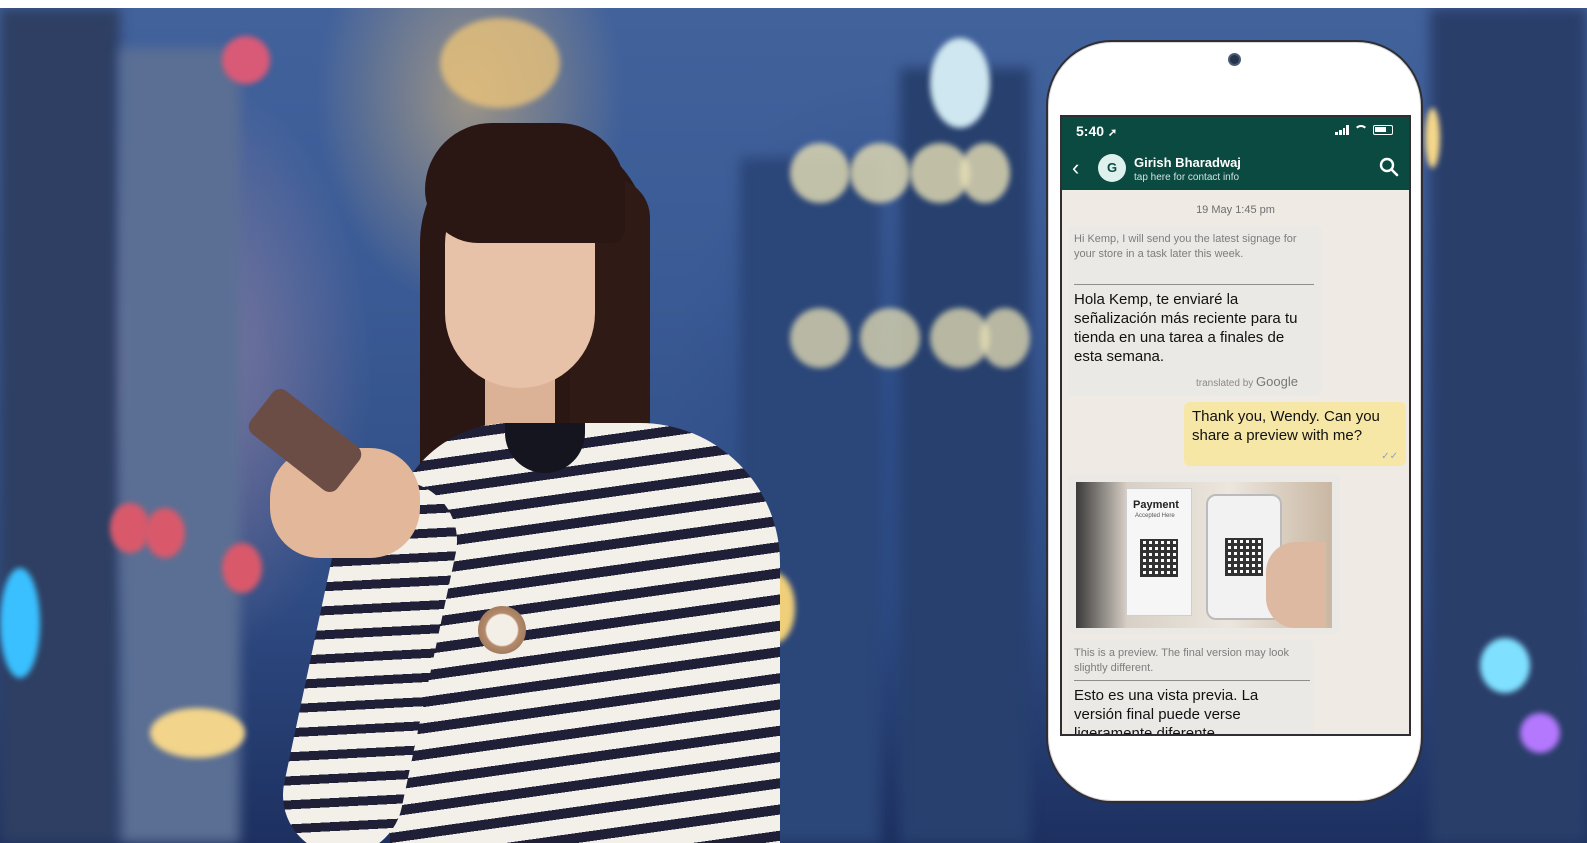 The height and width of the screenshot is (843, 1587). I want to click on status-icons, so click(1364, 130).